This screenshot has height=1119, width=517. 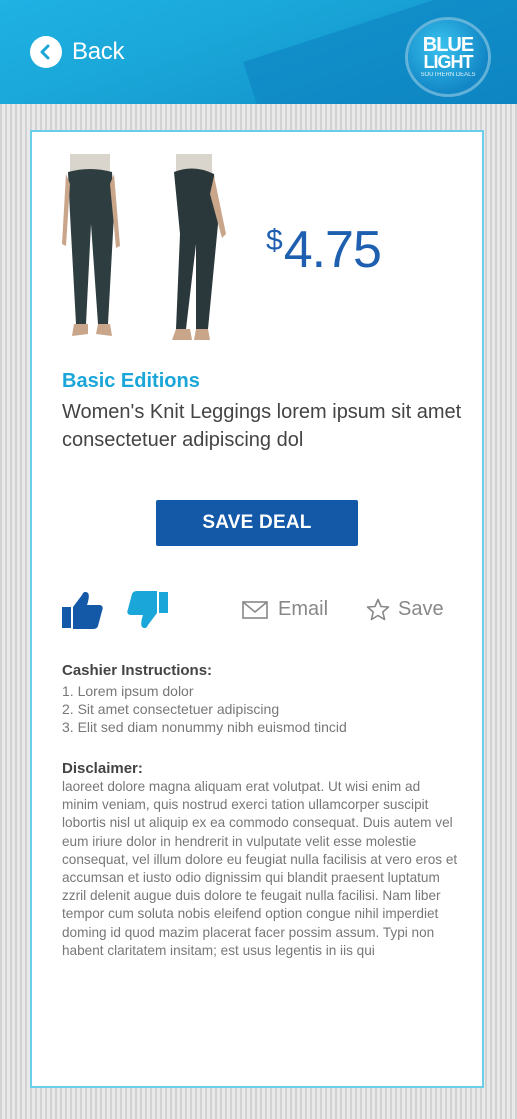 I want to click on disclaimer-heading: Disclaimer:, so click(x=102, y=768).